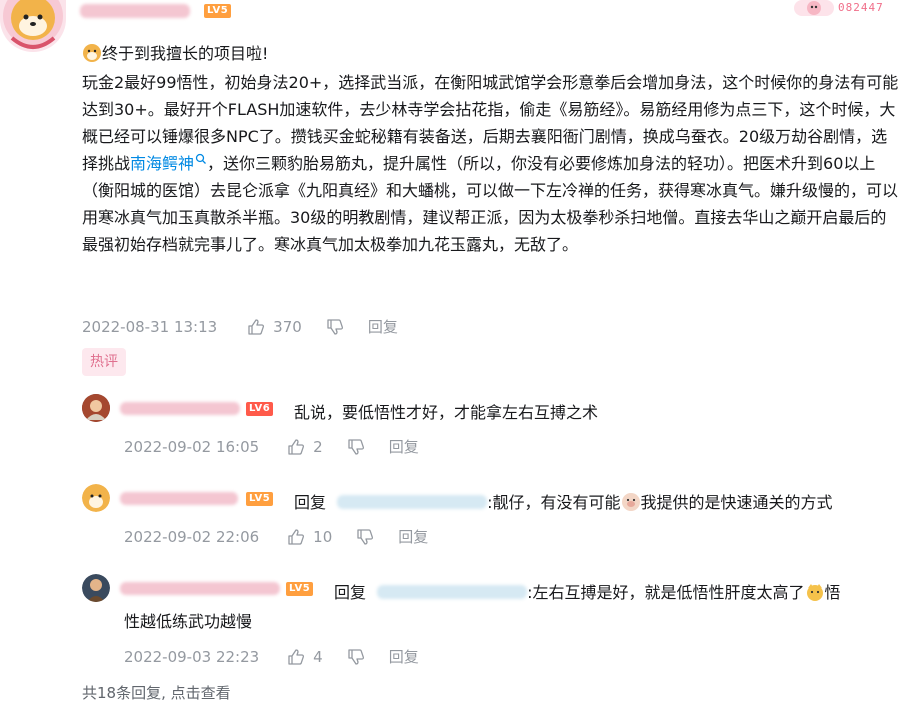 Image resolution: width=924 pixels, height=716 pixels. I want to click on main-time: 2022-08-31 13:13, so click(150, 326).